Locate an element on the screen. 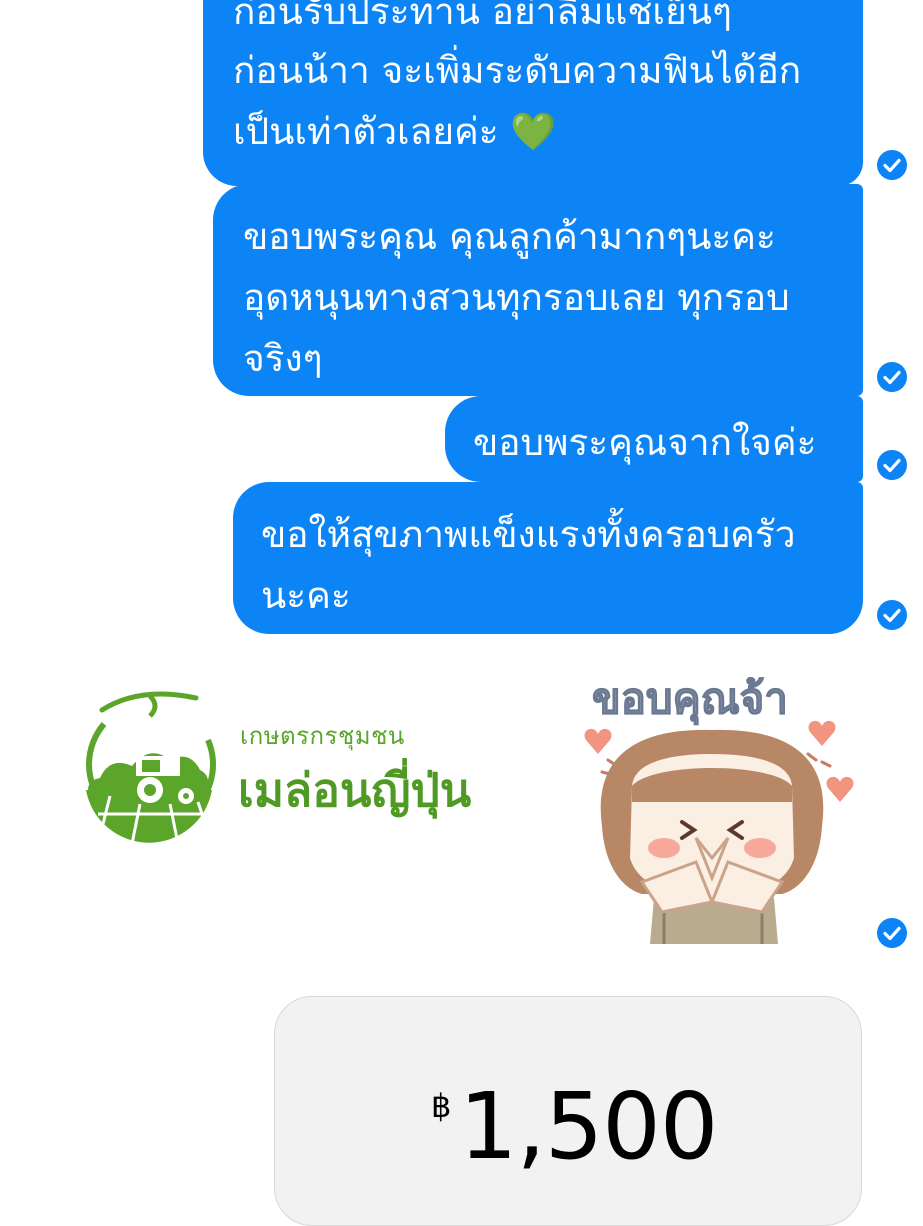 The image size is (923, 1226). message-text: ก่อนรับประทาน อย่าลืมแช่เย็นๆ is located at coordinates (482, 16).